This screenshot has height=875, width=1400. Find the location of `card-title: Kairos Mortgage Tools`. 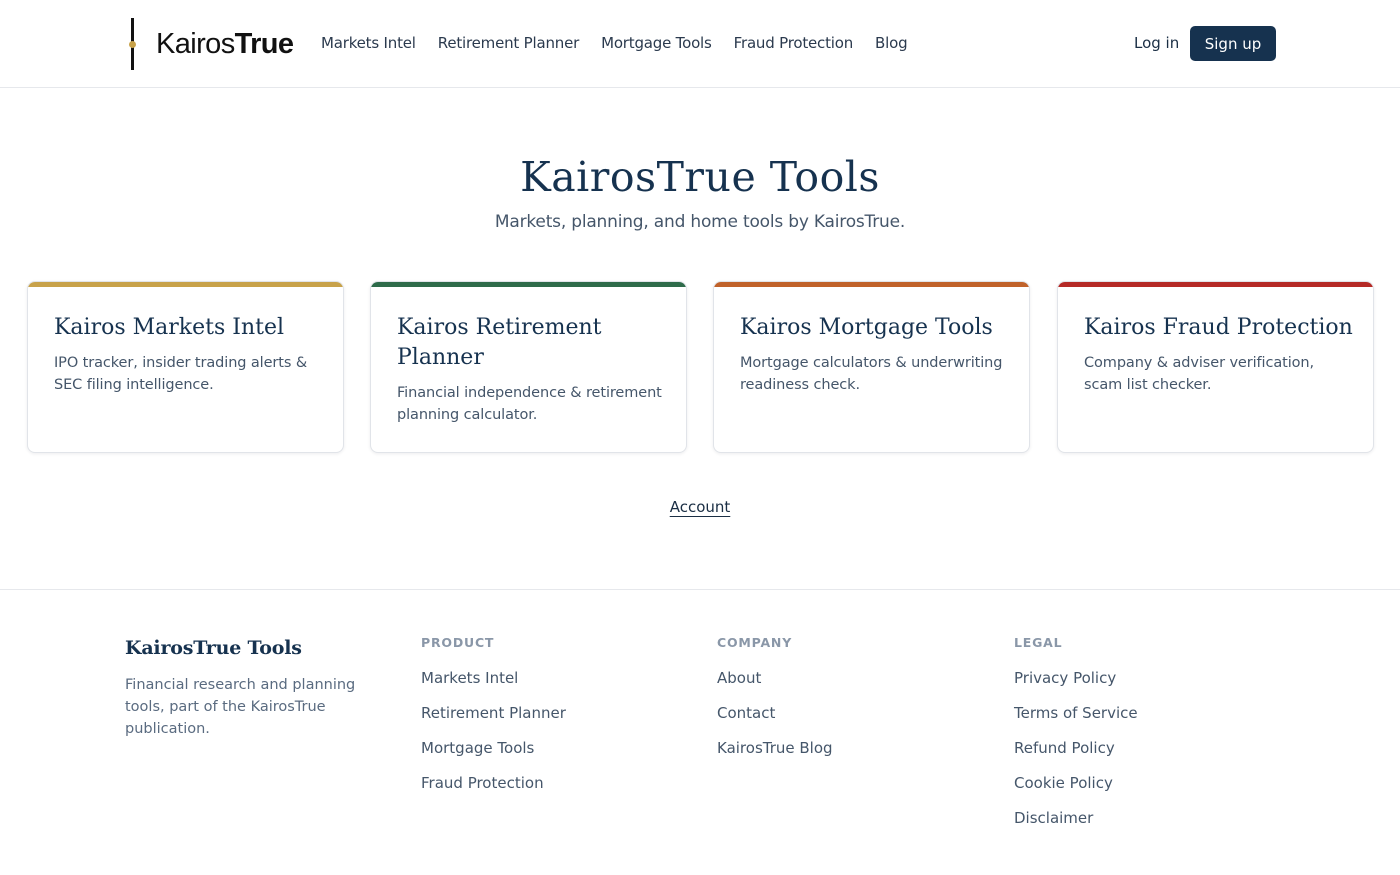

card-title: Kairos Mortgage Tools is located at coordinates (866, 327).